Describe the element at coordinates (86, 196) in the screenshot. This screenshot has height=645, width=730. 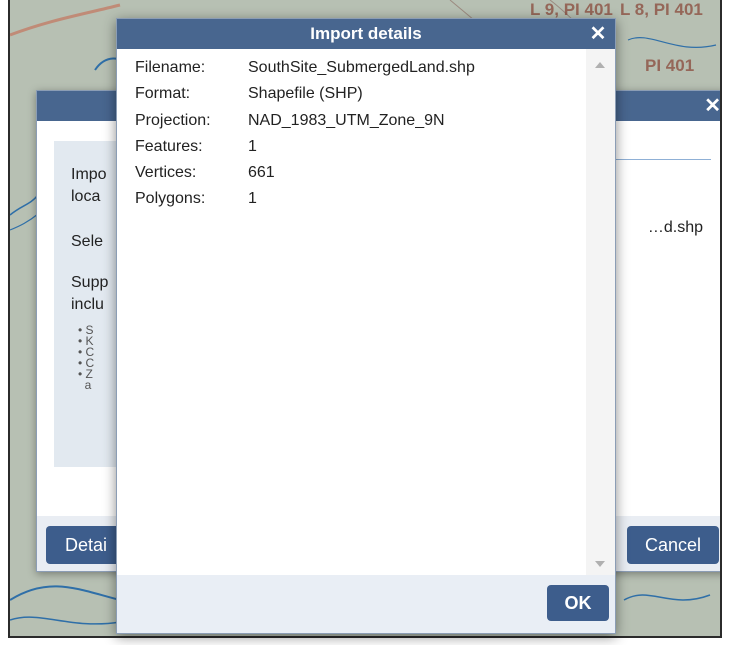
I see `instruction-text: loca` at that location.